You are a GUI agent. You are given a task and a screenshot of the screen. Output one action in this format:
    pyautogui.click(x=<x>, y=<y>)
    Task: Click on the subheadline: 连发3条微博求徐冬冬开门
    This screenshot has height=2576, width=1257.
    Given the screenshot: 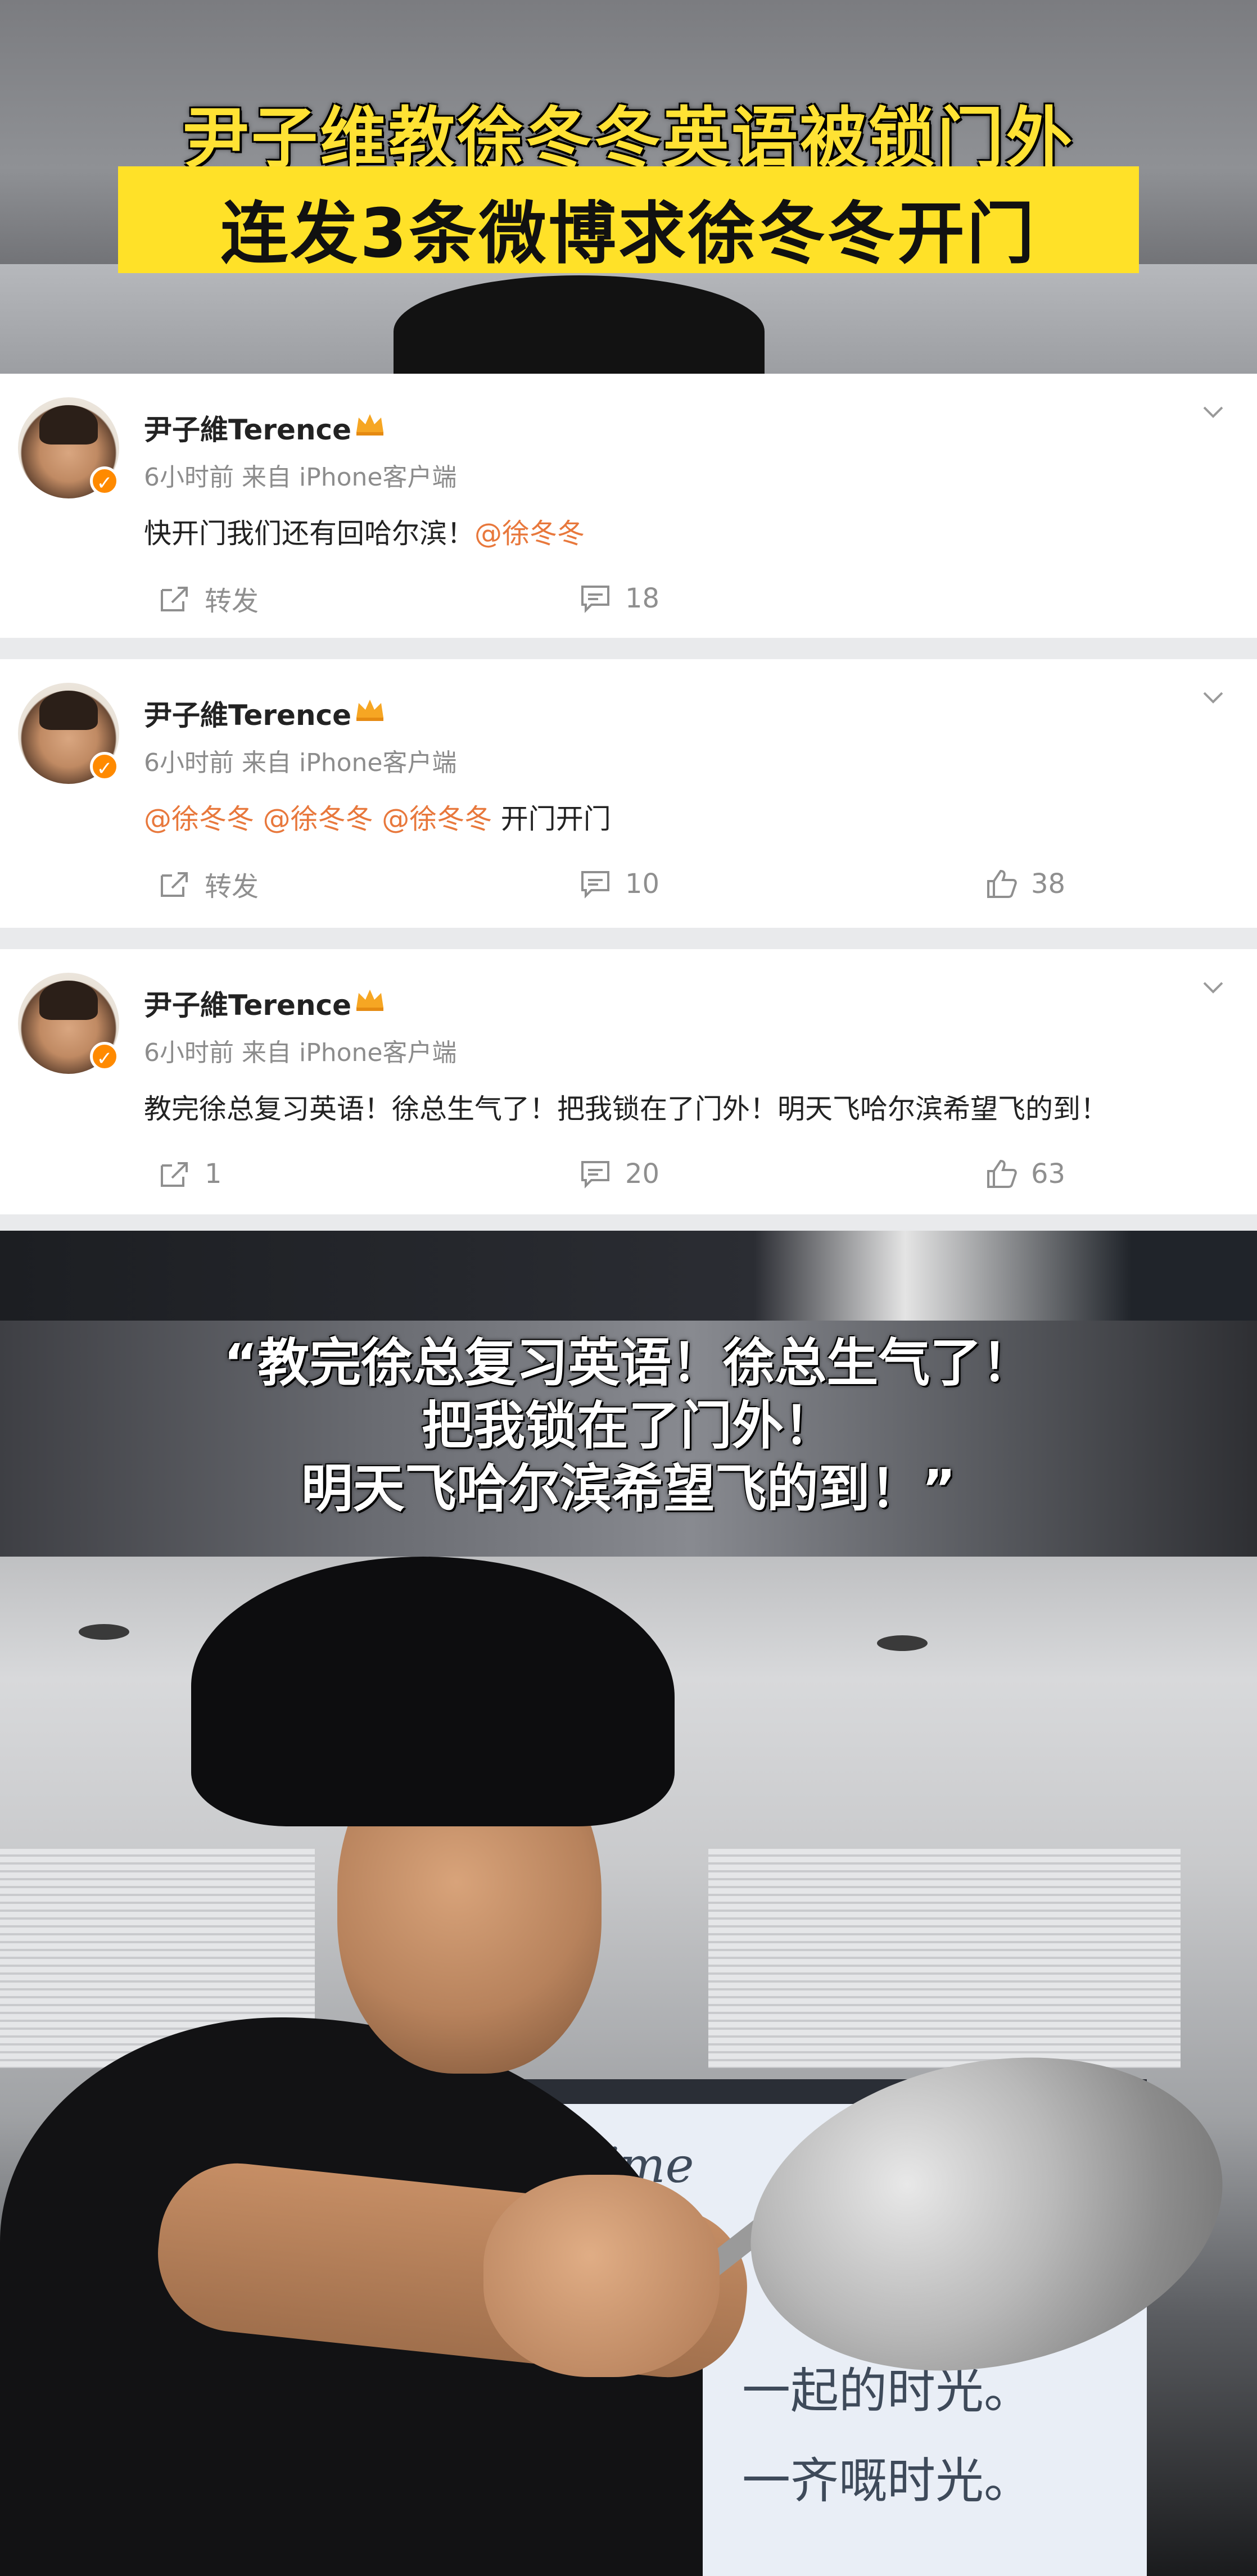 What is the action you would take?
    pyautogui.click(x=628, y=234)
    